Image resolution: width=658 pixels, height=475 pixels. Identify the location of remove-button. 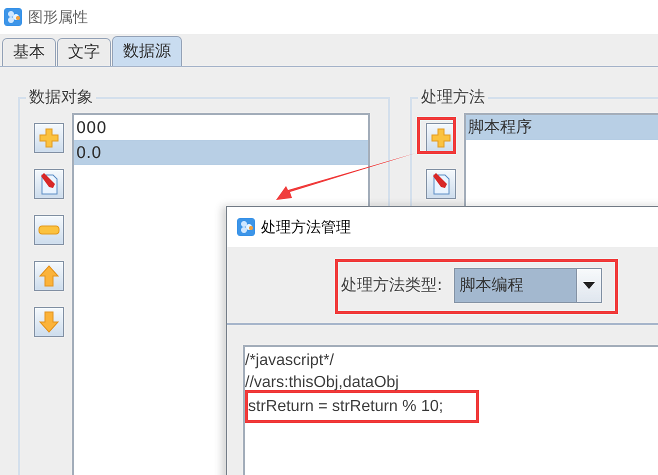
(49, 230).